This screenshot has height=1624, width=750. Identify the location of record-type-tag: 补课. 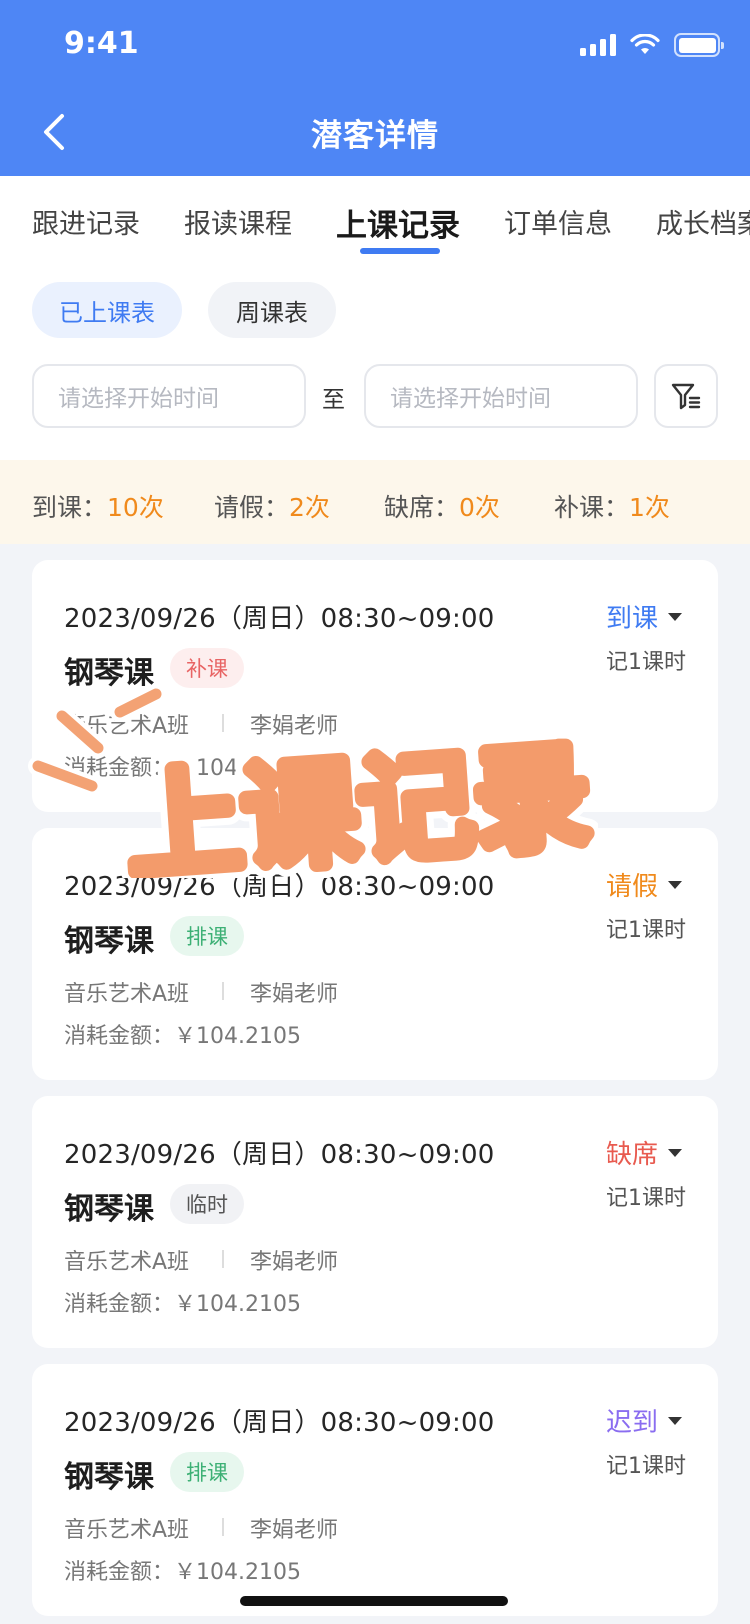
(207, 668).